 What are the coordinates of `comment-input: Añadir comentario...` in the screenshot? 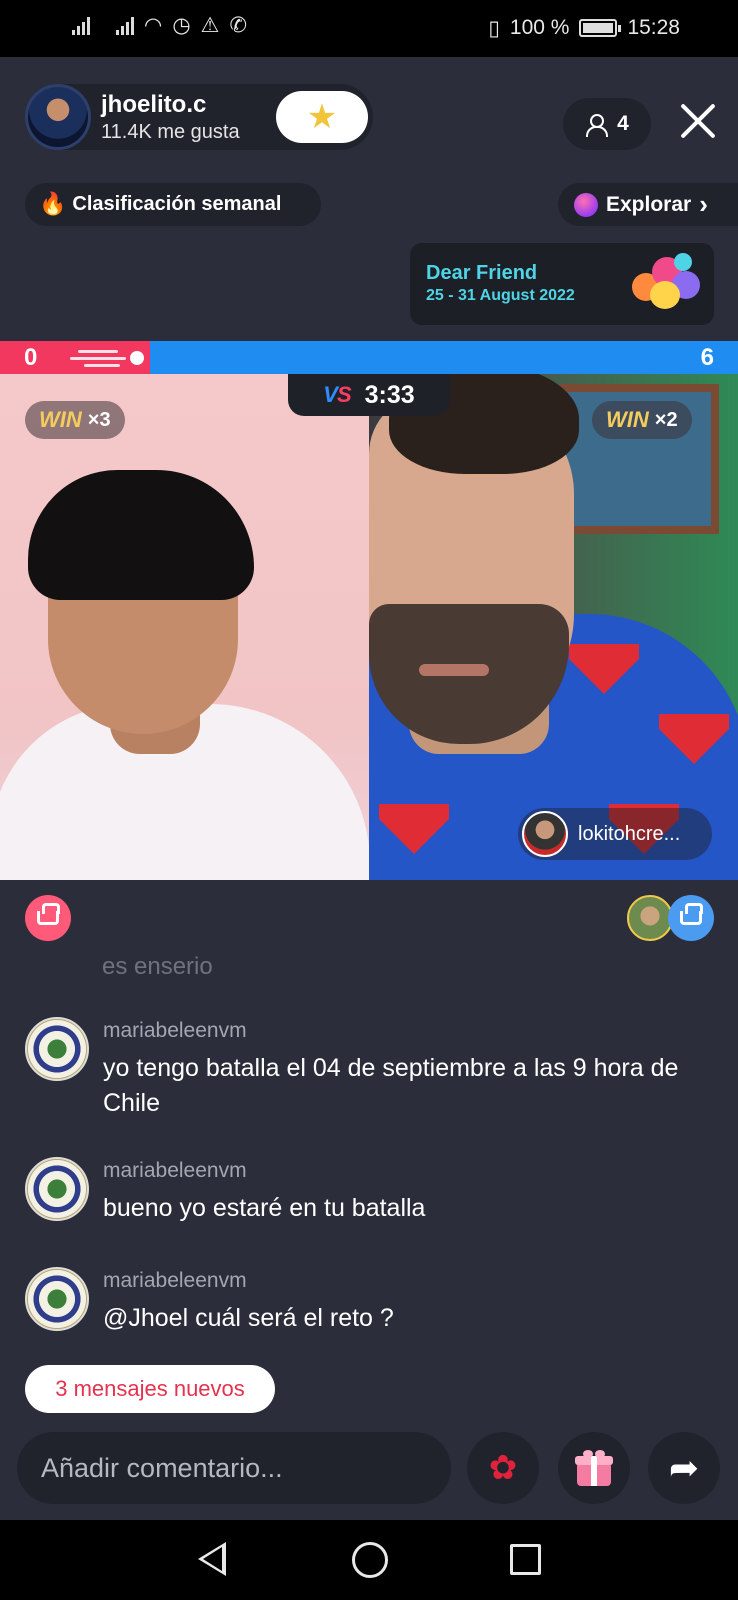 It's located at (234, 1468).